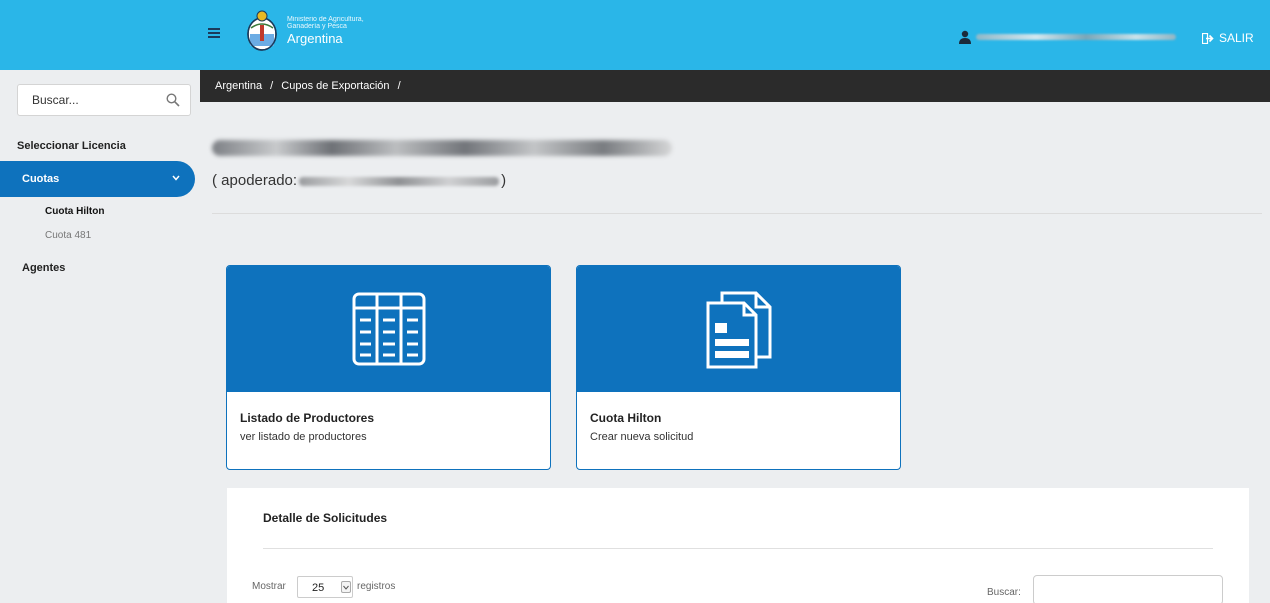 This screenshot has height=603, width=1270. I want to click on breadcrumb-argentina: Argentina, so click(238, 86).